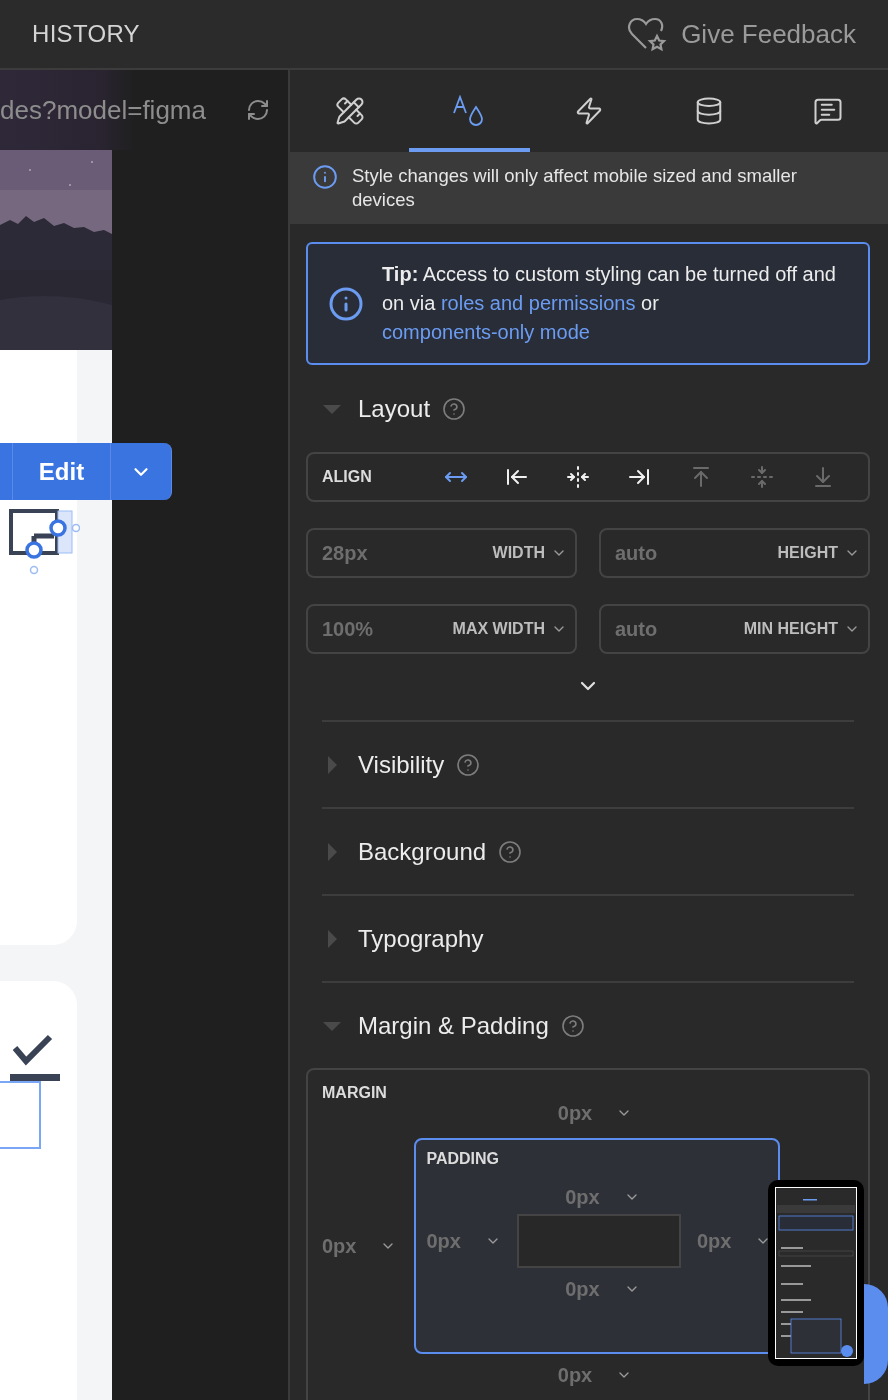  Describe the element at coordinates (575, 188) in the screenshot. I see `notice-text: Style changes will only affect mobile sized and smaller devices` at that location.